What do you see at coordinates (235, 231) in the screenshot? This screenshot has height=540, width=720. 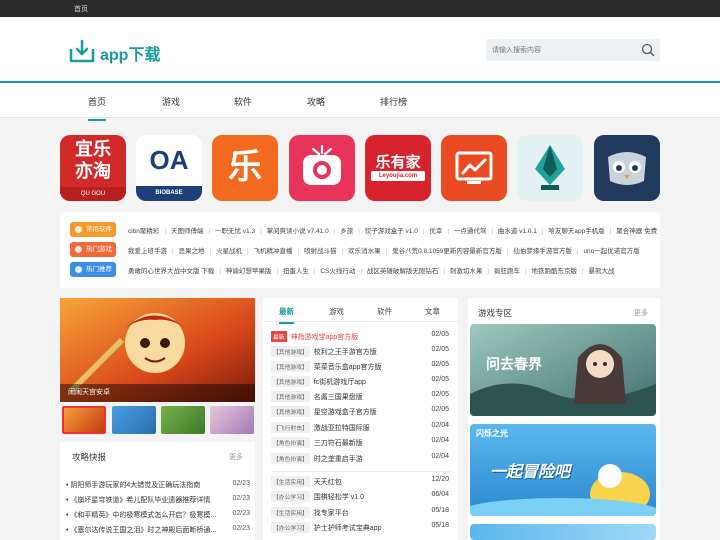 I see `tag-link: 一职无忧 v1.3` at bounding box center [235, 231].